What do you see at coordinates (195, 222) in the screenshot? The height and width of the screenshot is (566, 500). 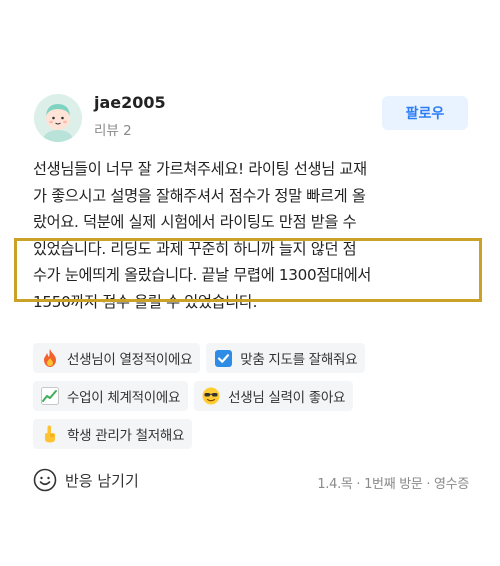 I see `review-text-line: 랐어요. 덕분에 실제 시험에서 라이팅도 만점 받을 수` at bounding box center [195, 222].